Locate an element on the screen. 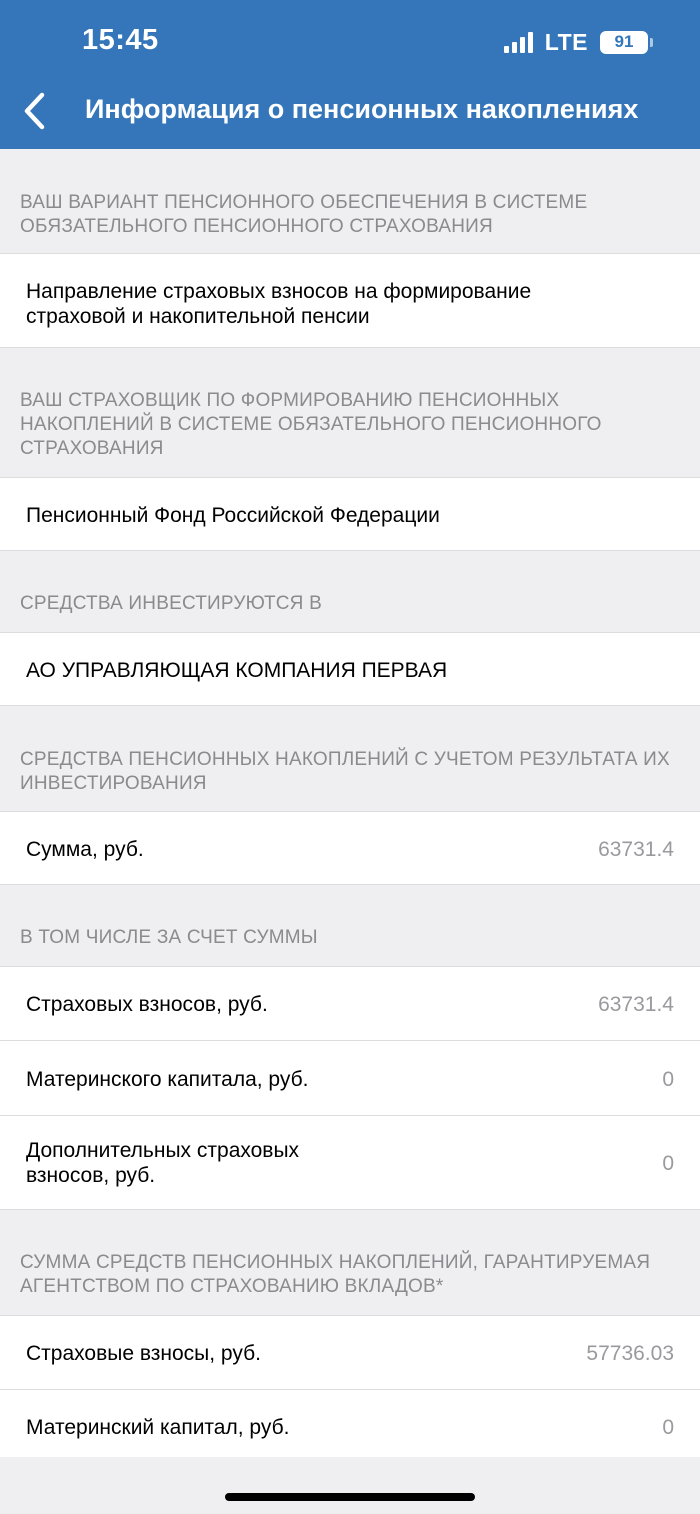 The width and height of the screenshot is (700, 1514). network-type: LTE is located at coordinates (566, 41).